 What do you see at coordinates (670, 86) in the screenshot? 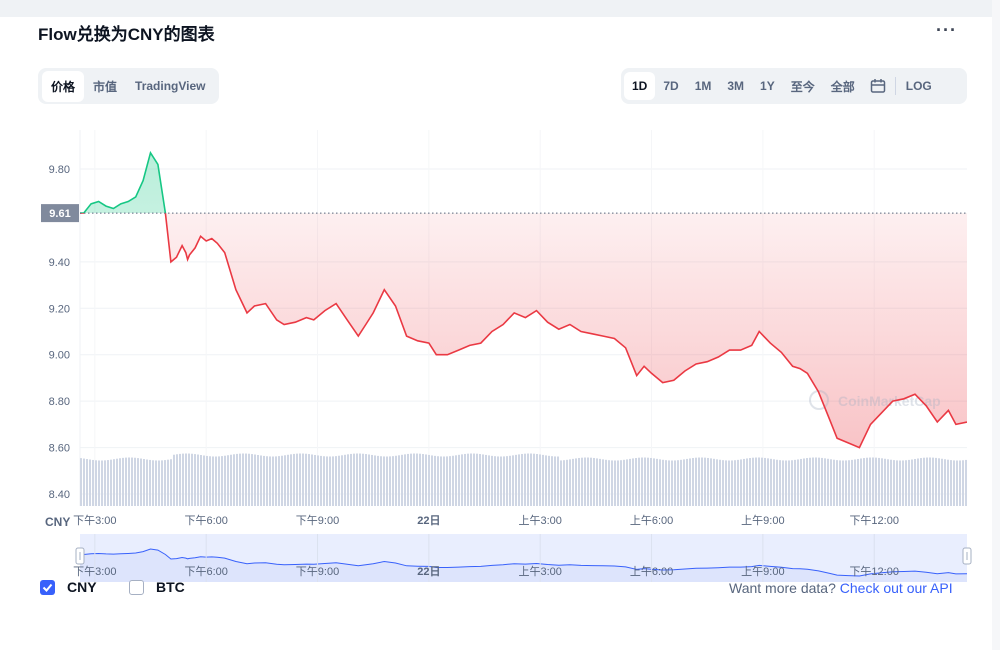
I see `range-7d: 7D` at bounding box center [670, 86].